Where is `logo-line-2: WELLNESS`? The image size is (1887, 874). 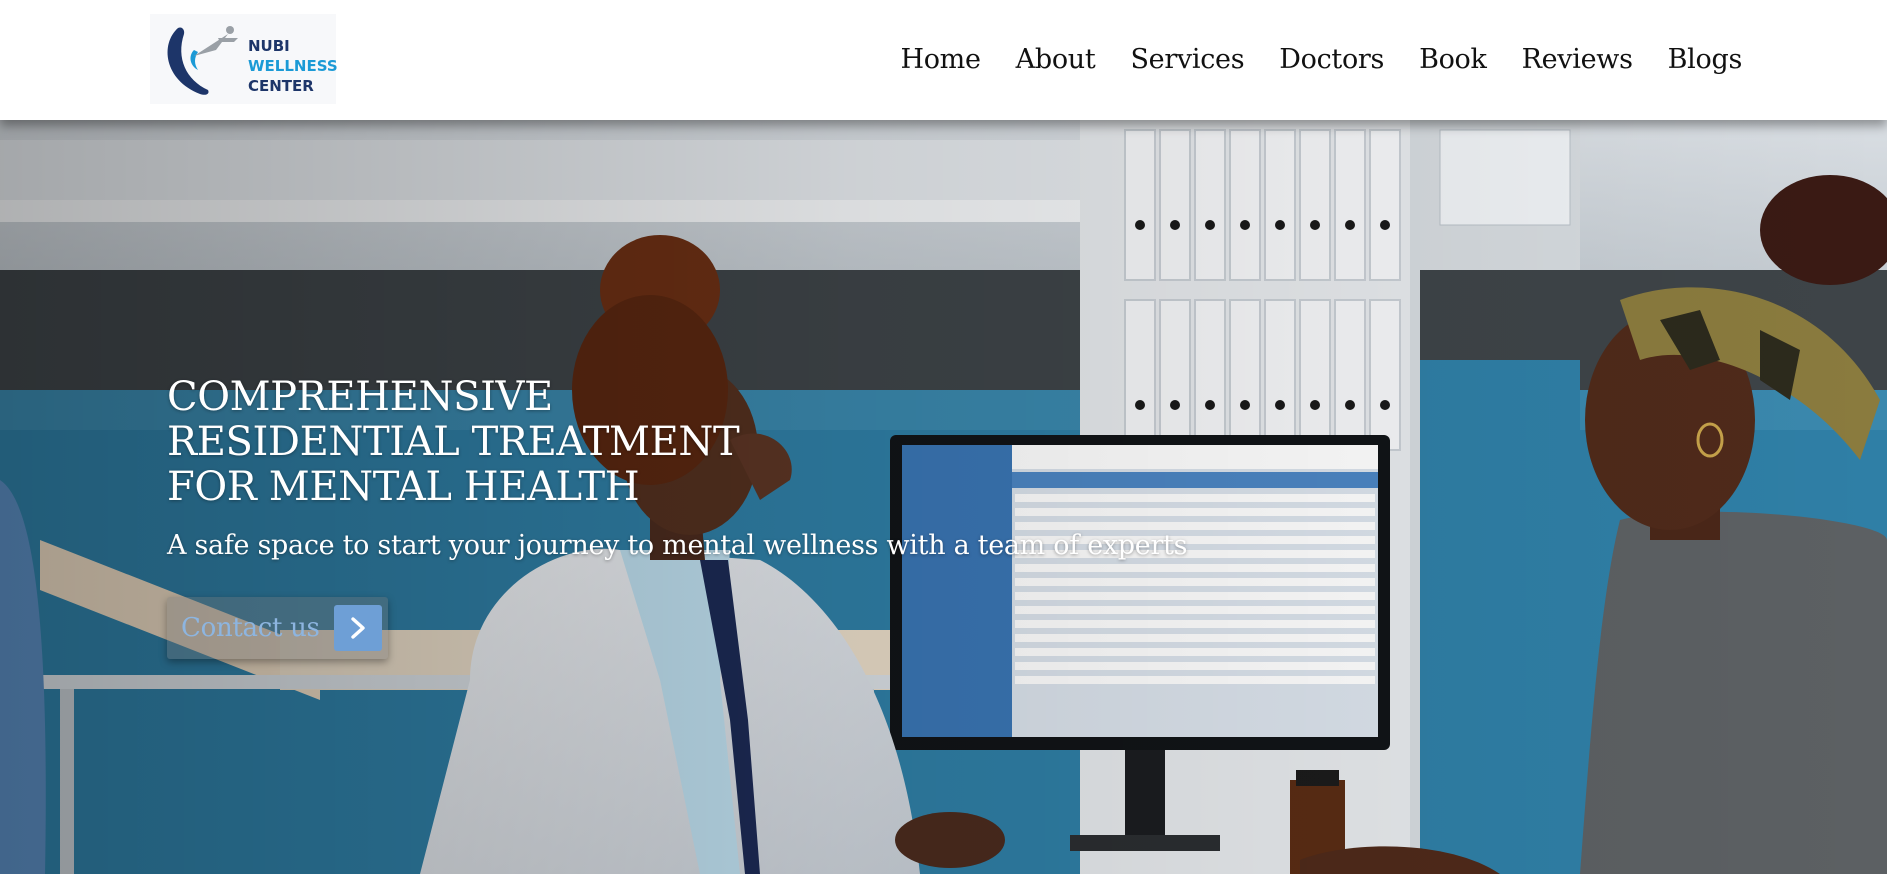
logo-line-2: WELLNESS is located at coordinates (293, 66).